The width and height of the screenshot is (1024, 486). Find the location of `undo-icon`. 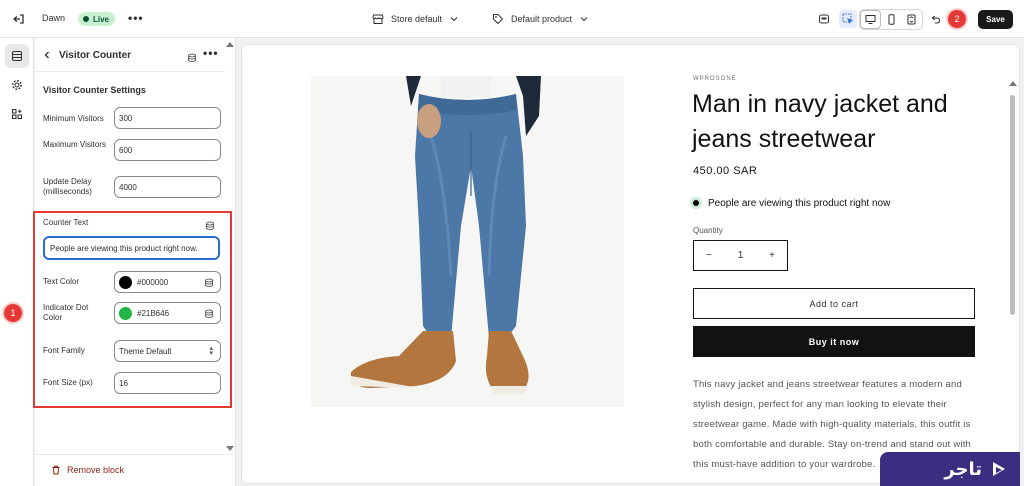

undo-icon is located at coordinates (935, 19).